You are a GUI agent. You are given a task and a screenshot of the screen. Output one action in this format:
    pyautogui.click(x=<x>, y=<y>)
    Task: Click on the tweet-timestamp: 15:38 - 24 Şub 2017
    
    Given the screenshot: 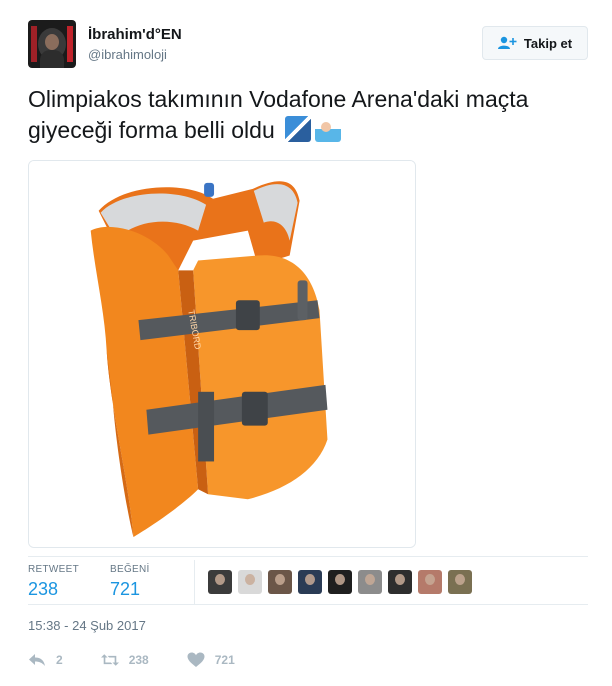 What is the action you would take?
    pyautogui.click(x=87, y=625)
    